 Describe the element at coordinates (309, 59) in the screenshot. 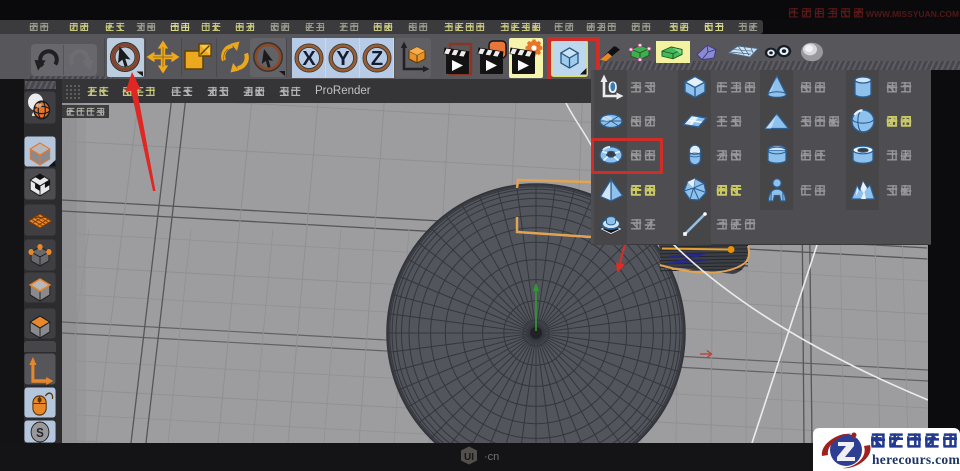

I see `svg-text: X` at that location.